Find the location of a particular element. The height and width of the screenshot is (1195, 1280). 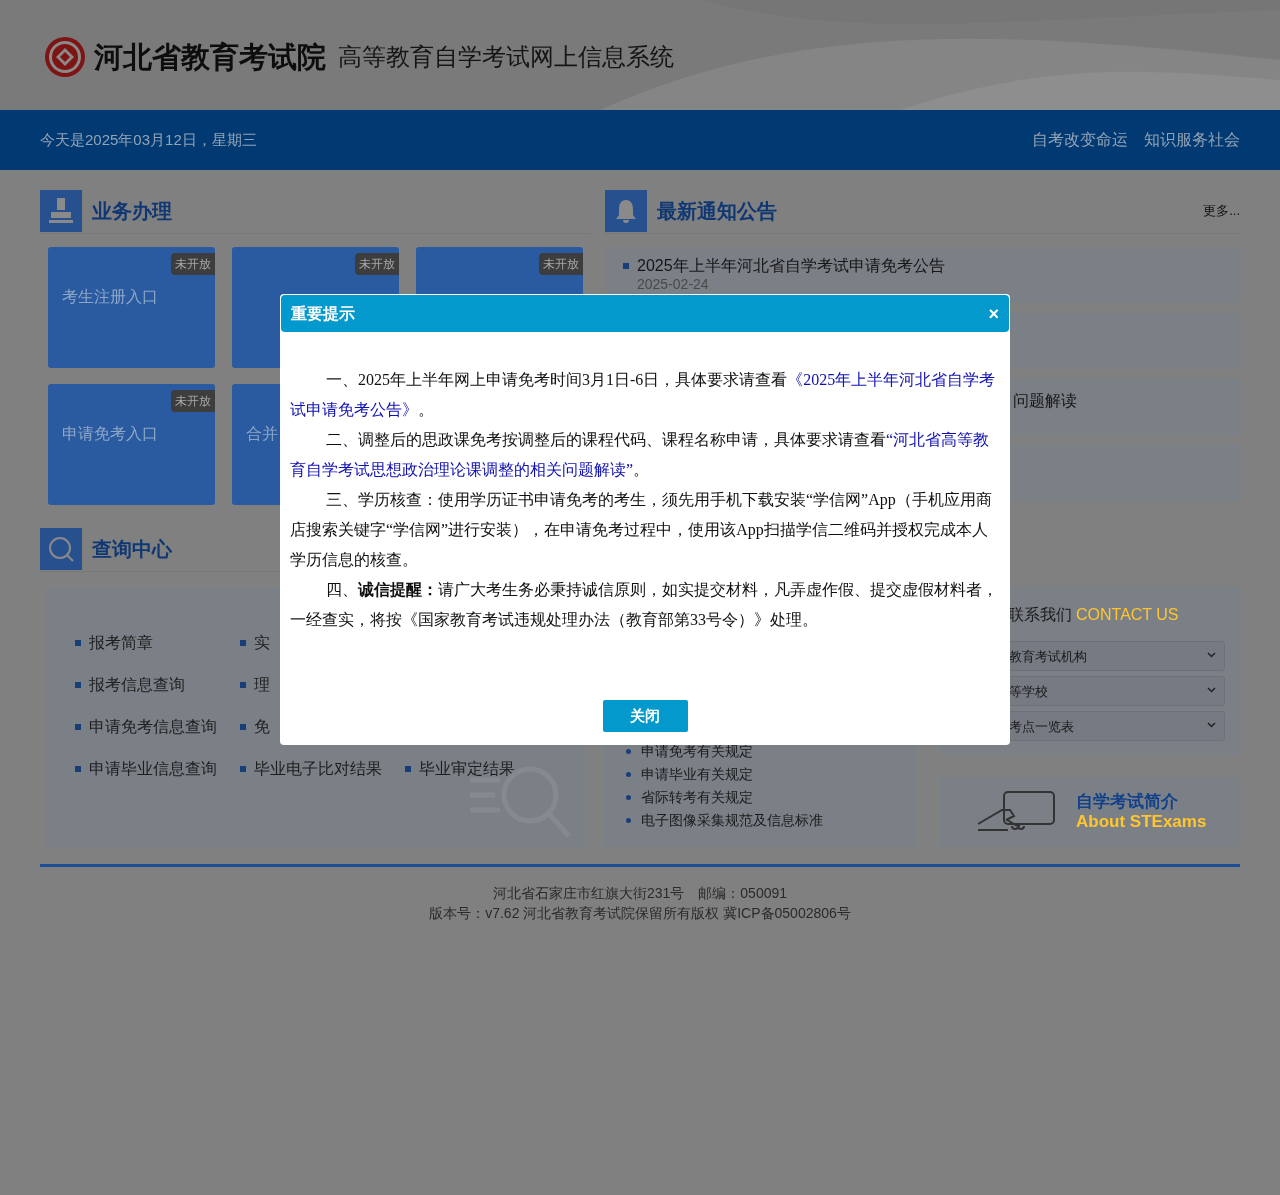

query-link: 申请免考信息查询 is located at coordinates (153, 727).